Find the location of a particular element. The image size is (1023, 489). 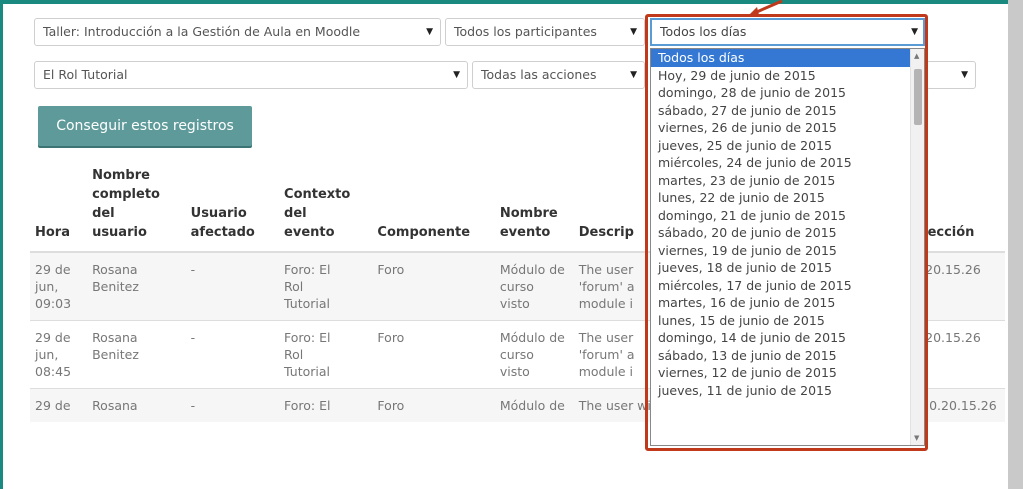

col-header-nombre: Nombre completo del usuario is located at coordinates (136, 206).